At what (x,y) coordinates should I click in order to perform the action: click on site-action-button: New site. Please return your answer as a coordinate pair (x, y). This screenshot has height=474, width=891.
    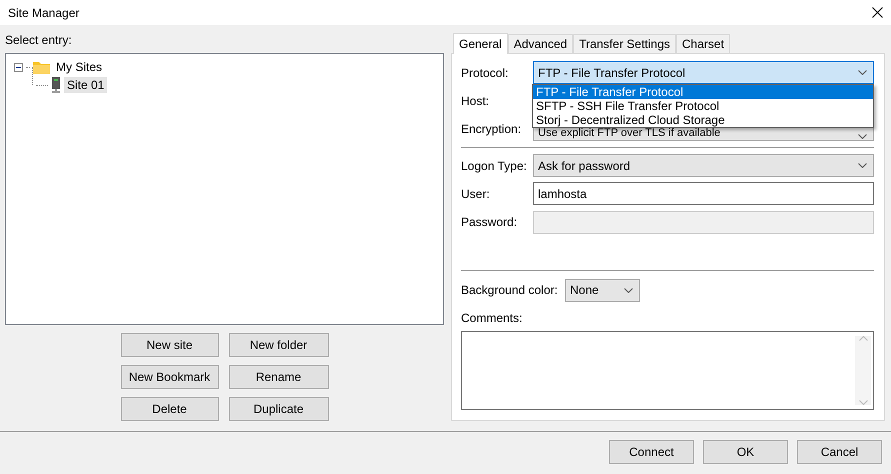
    Looking at the image, I should click on (169, 345).